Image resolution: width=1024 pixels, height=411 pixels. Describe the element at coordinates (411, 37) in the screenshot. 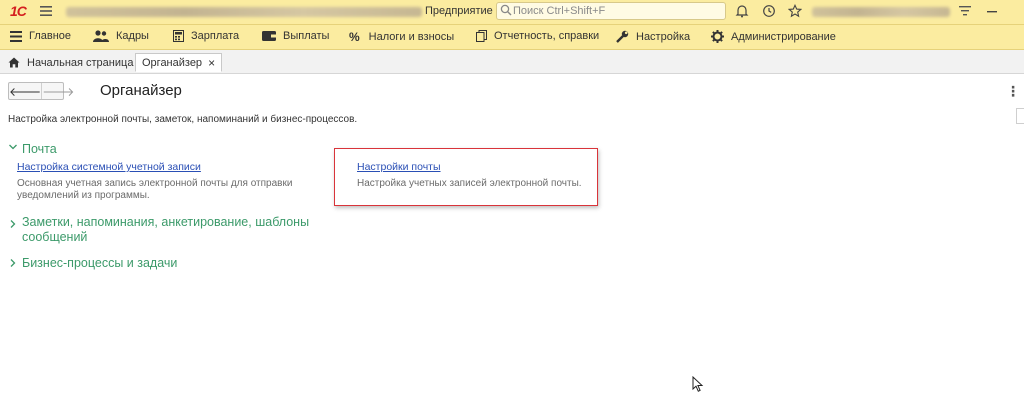

I see `menu-item-label: Налоги и взносы` at that location.